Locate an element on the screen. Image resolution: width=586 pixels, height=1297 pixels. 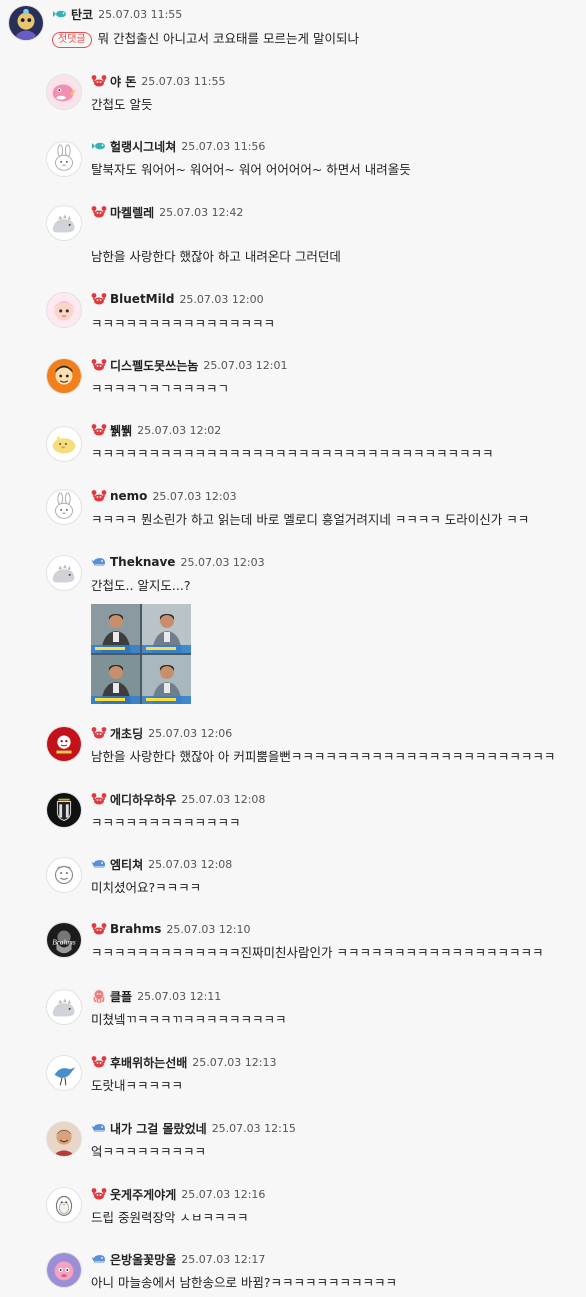
comment-timestamp: 25.07.03 11:56 is located at coordinates (223, 146).